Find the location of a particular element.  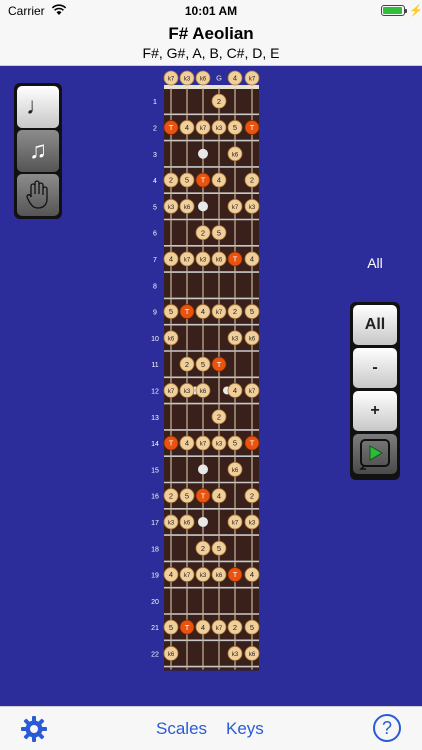

fret-number: 9 is located at coordinates (155, 313).